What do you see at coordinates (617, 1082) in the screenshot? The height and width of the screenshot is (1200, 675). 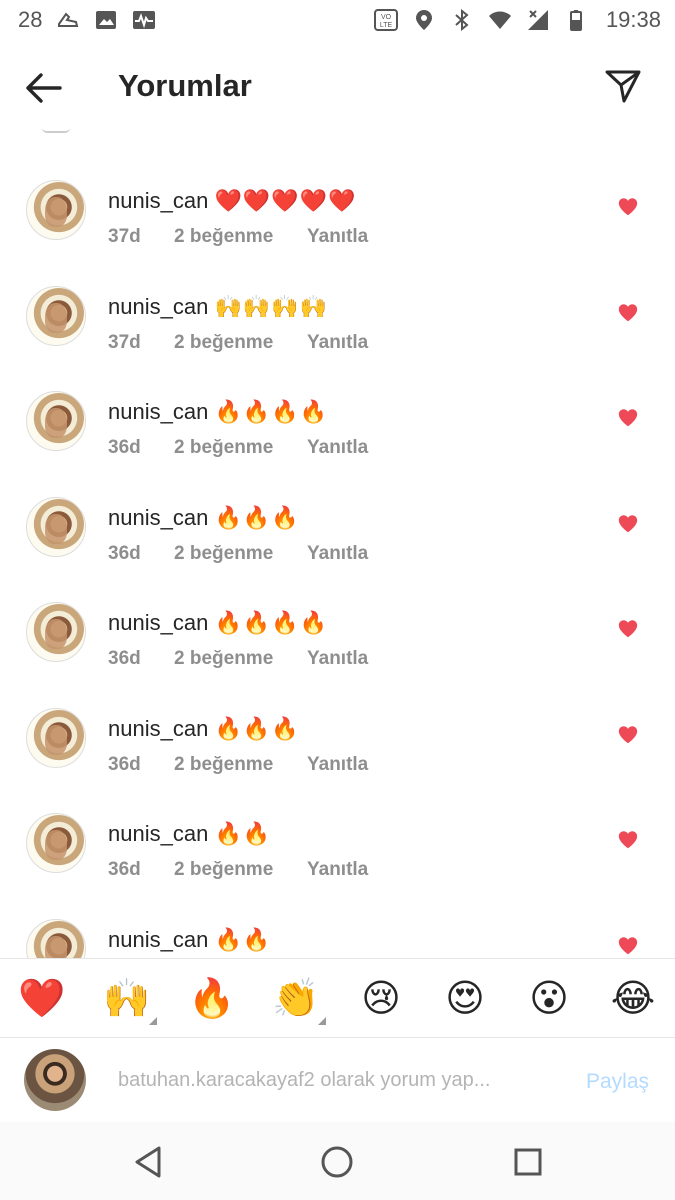 I see `share-button: Paylaş` at bounding box center [617, 1082].